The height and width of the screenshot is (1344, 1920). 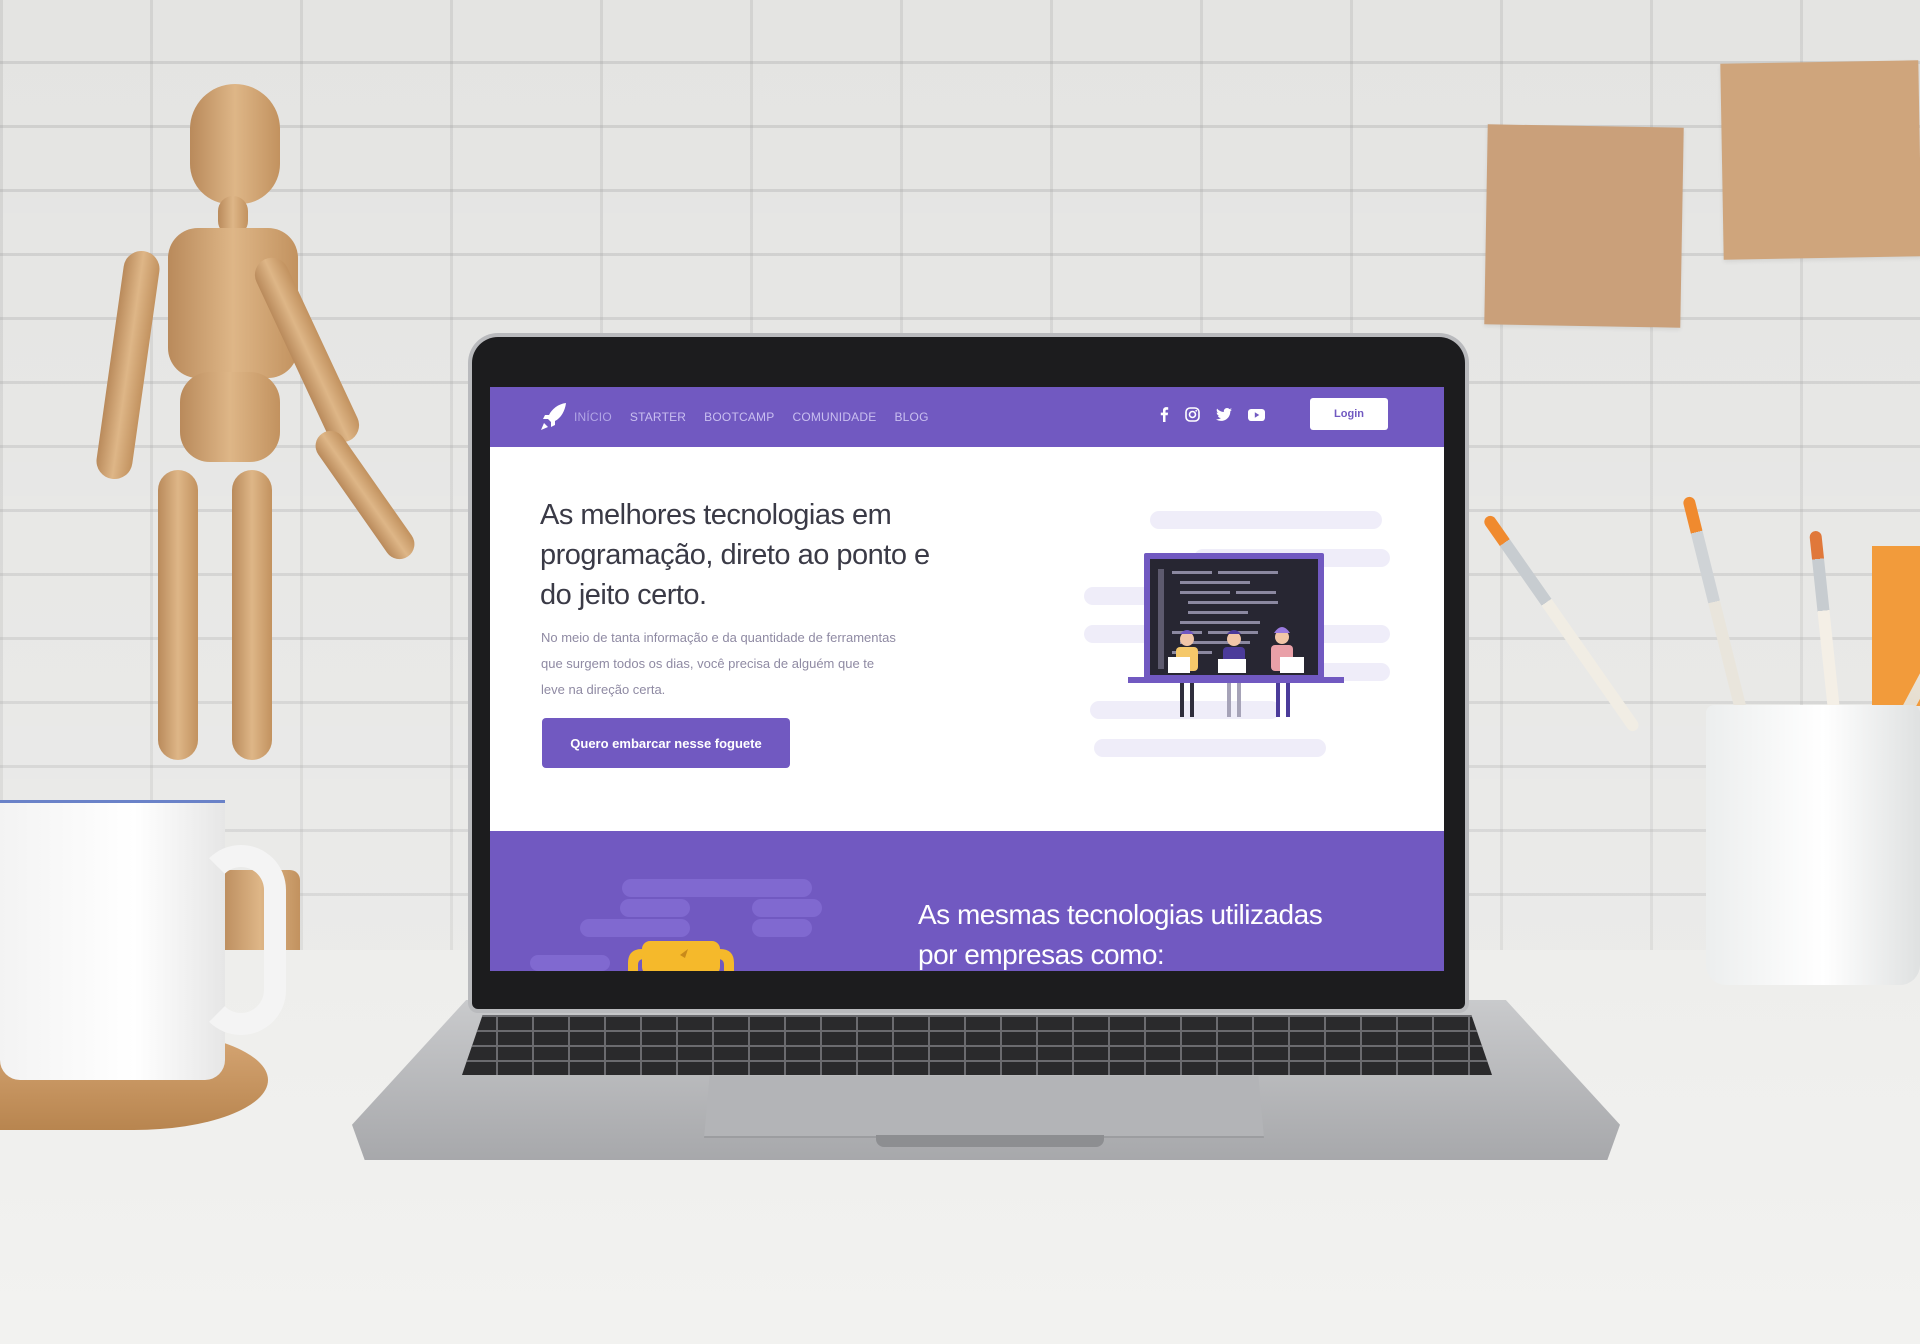 What do you see at coordinates (1224, 414) in the screenshot?
I see `twitter-icon` at bounding box center [1224, 414].